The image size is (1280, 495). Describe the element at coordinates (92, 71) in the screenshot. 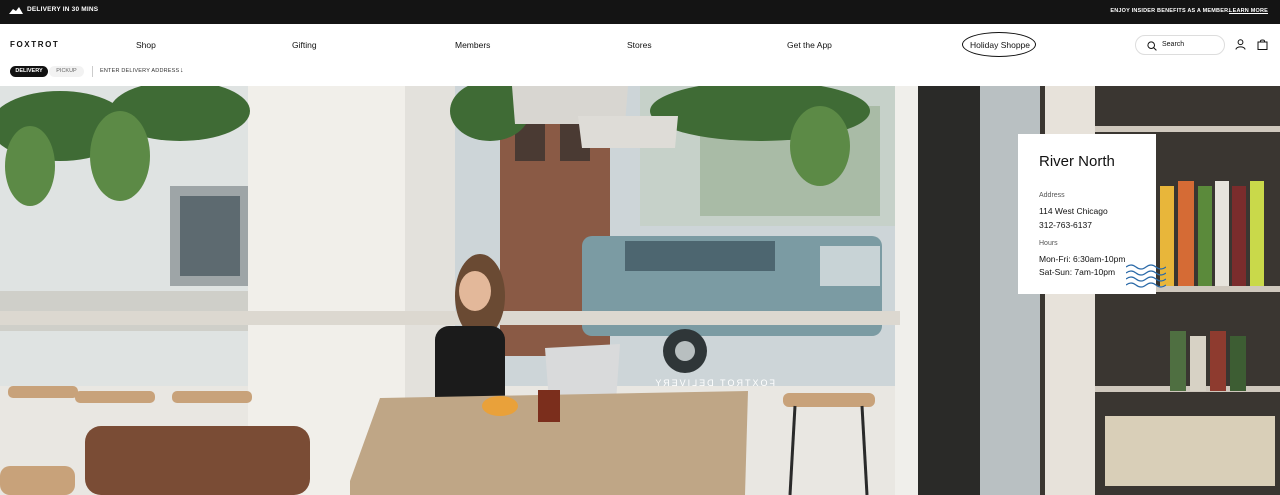

I see `header-divider` at that location.